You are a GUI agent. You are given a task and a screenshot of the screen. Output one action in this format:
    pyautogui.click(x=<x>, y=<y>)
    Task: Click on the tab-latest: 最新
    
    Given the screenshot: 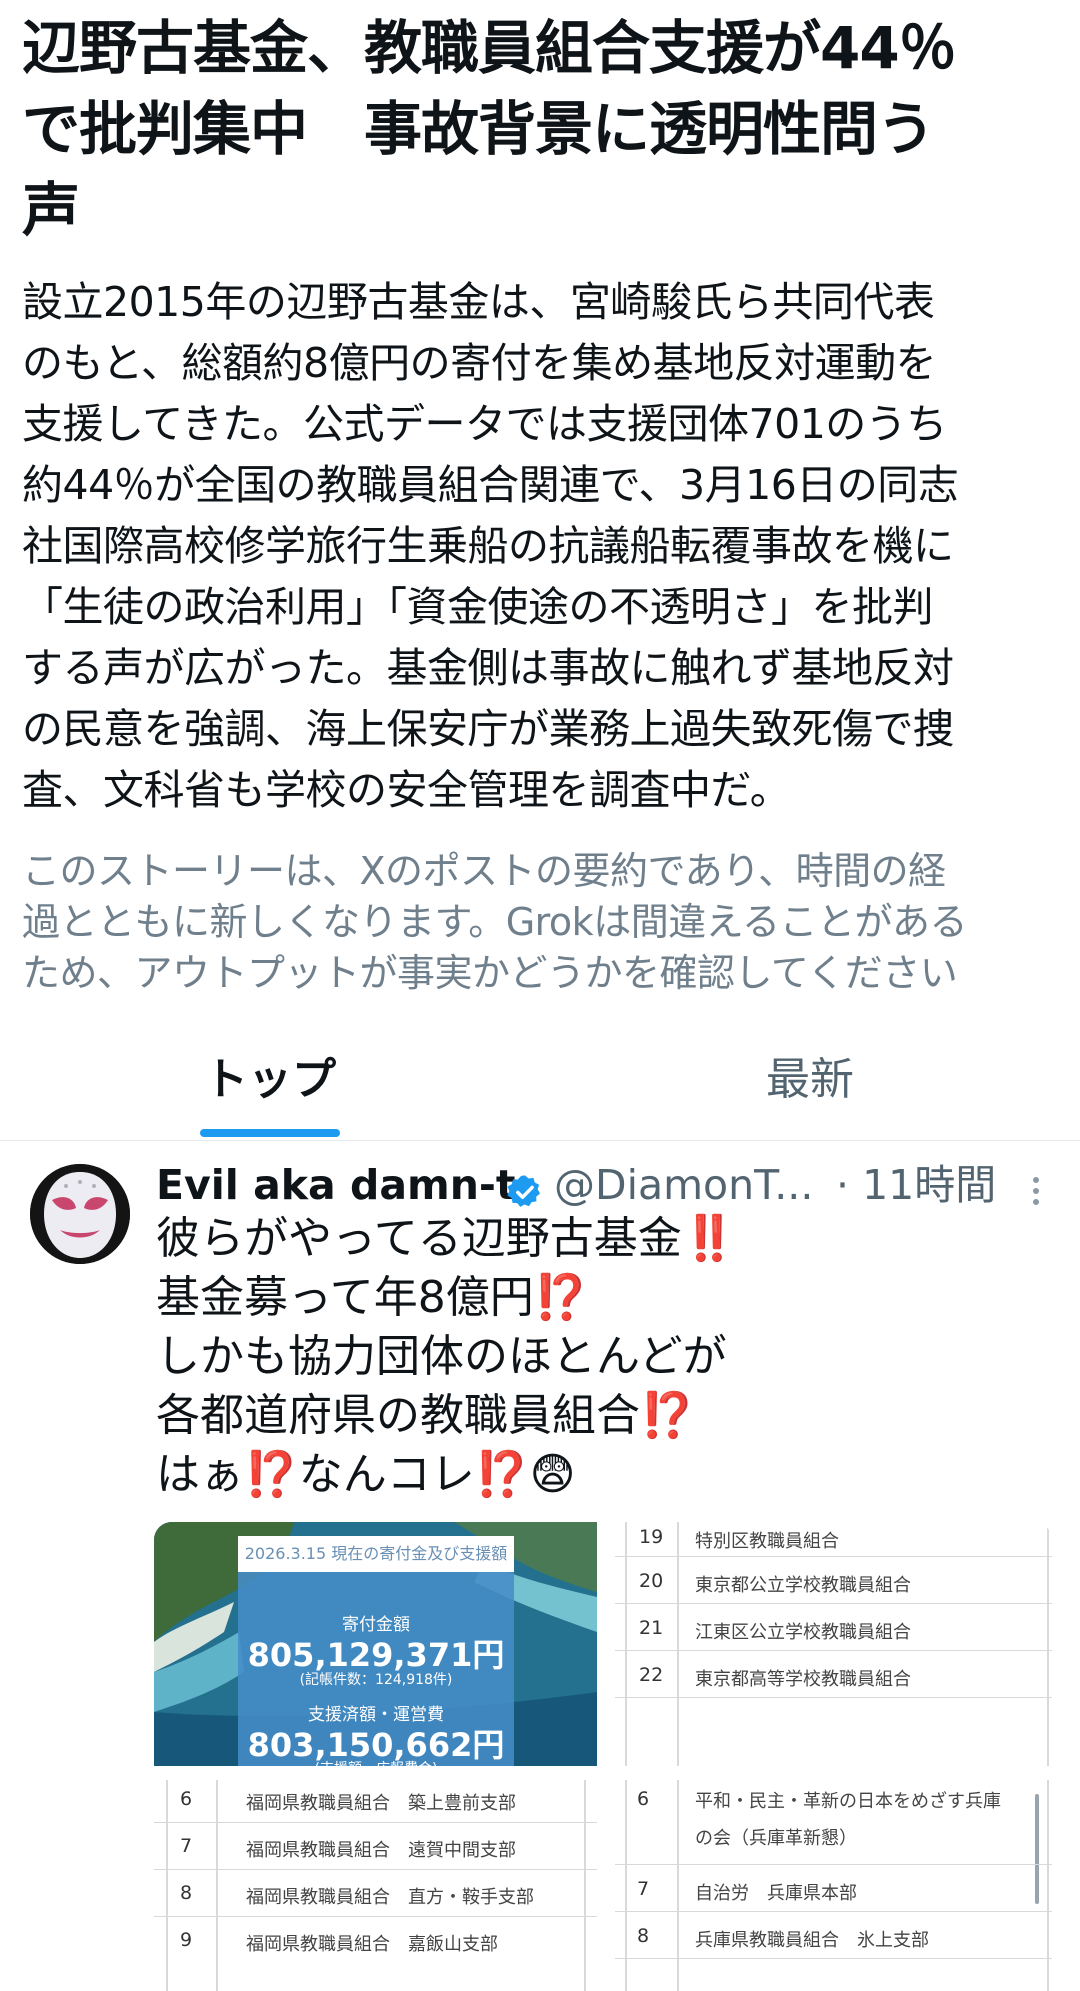 What is the action you would take?
    pyautogui.click(x=810, y=1092)
    